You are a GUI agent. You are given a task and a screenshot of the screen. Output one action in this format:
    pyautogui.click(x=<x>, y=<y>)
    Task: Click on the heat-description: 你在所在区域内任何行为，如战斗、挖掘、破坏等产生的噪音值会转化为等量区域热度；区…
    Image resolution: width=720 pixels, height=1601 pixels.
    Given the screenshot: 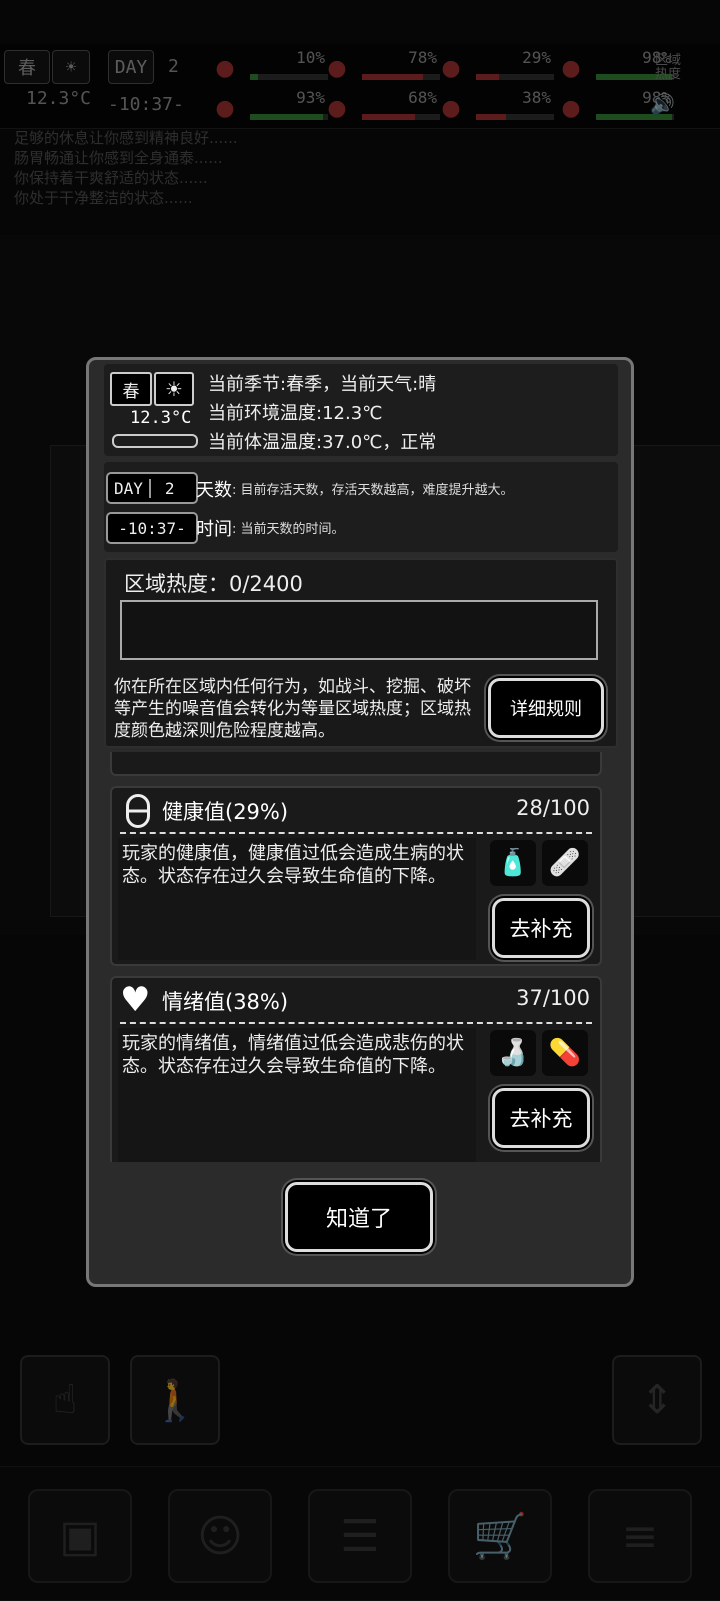 What is the action you would take?
    pyautogui.click(x=292, y=709)
    